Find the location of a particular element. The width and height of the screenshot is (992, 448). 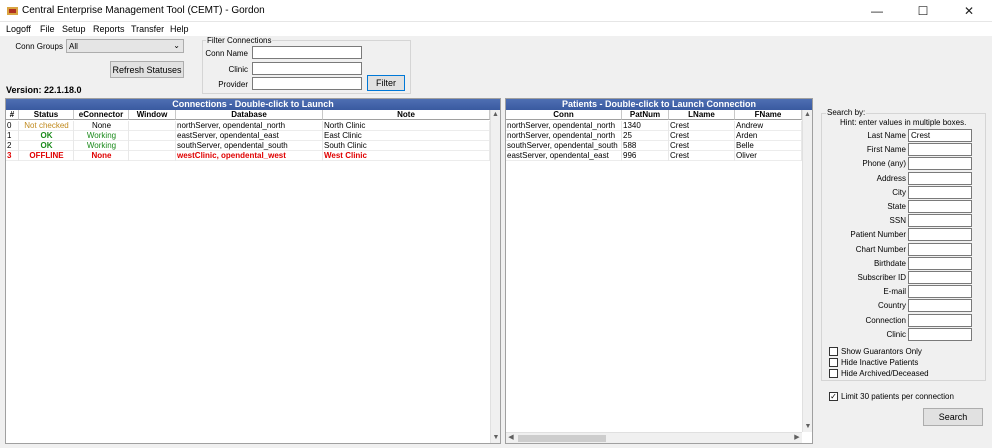

col-fname: FName is located at coordinates (768, 115).